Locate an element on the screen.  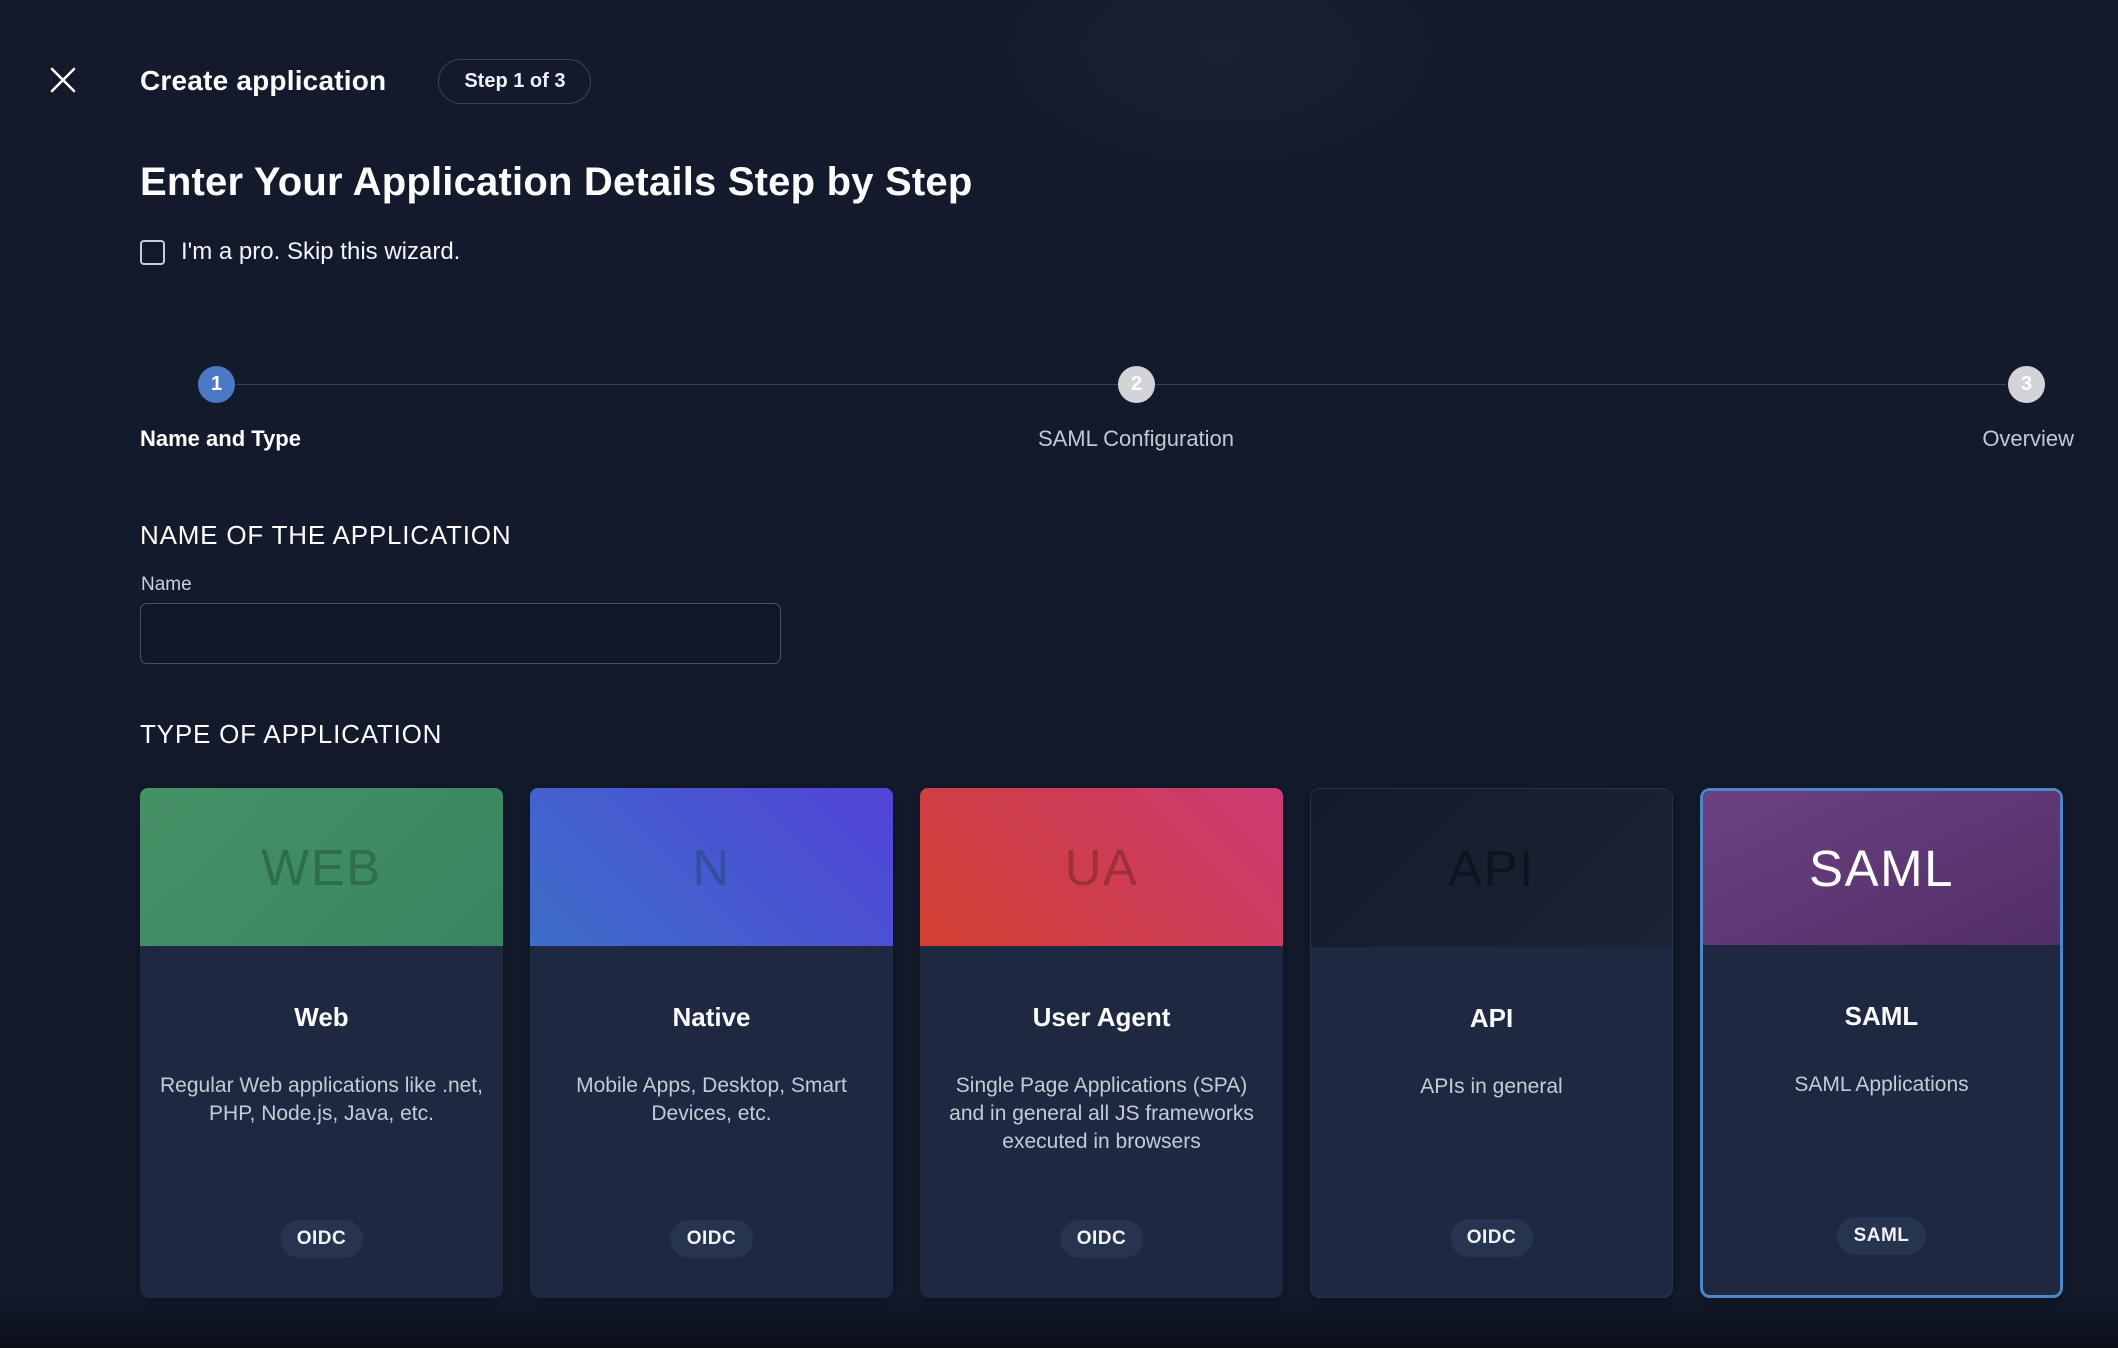
type-card-api: API API APIs in general OIDC is located at coordinates (1491, 1043).